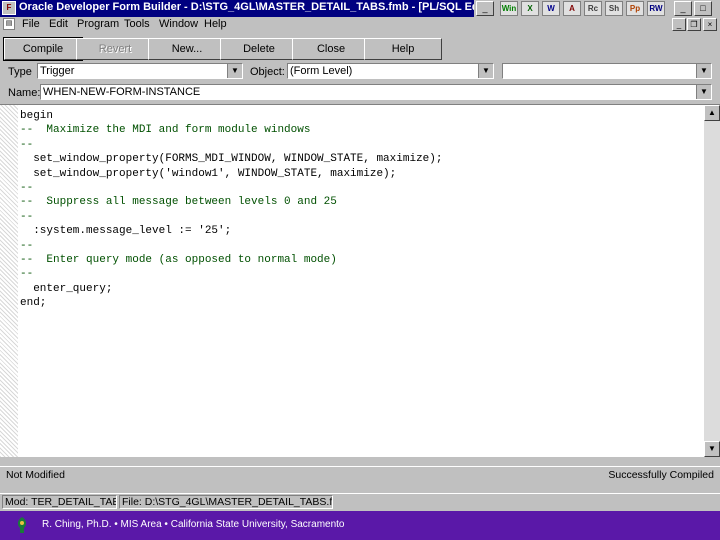 This screenshot has width=720, height=540. Describe the element at coordinates (635, 8) in the screenshot. I see `powerpoint-icon: Pp` at that location.